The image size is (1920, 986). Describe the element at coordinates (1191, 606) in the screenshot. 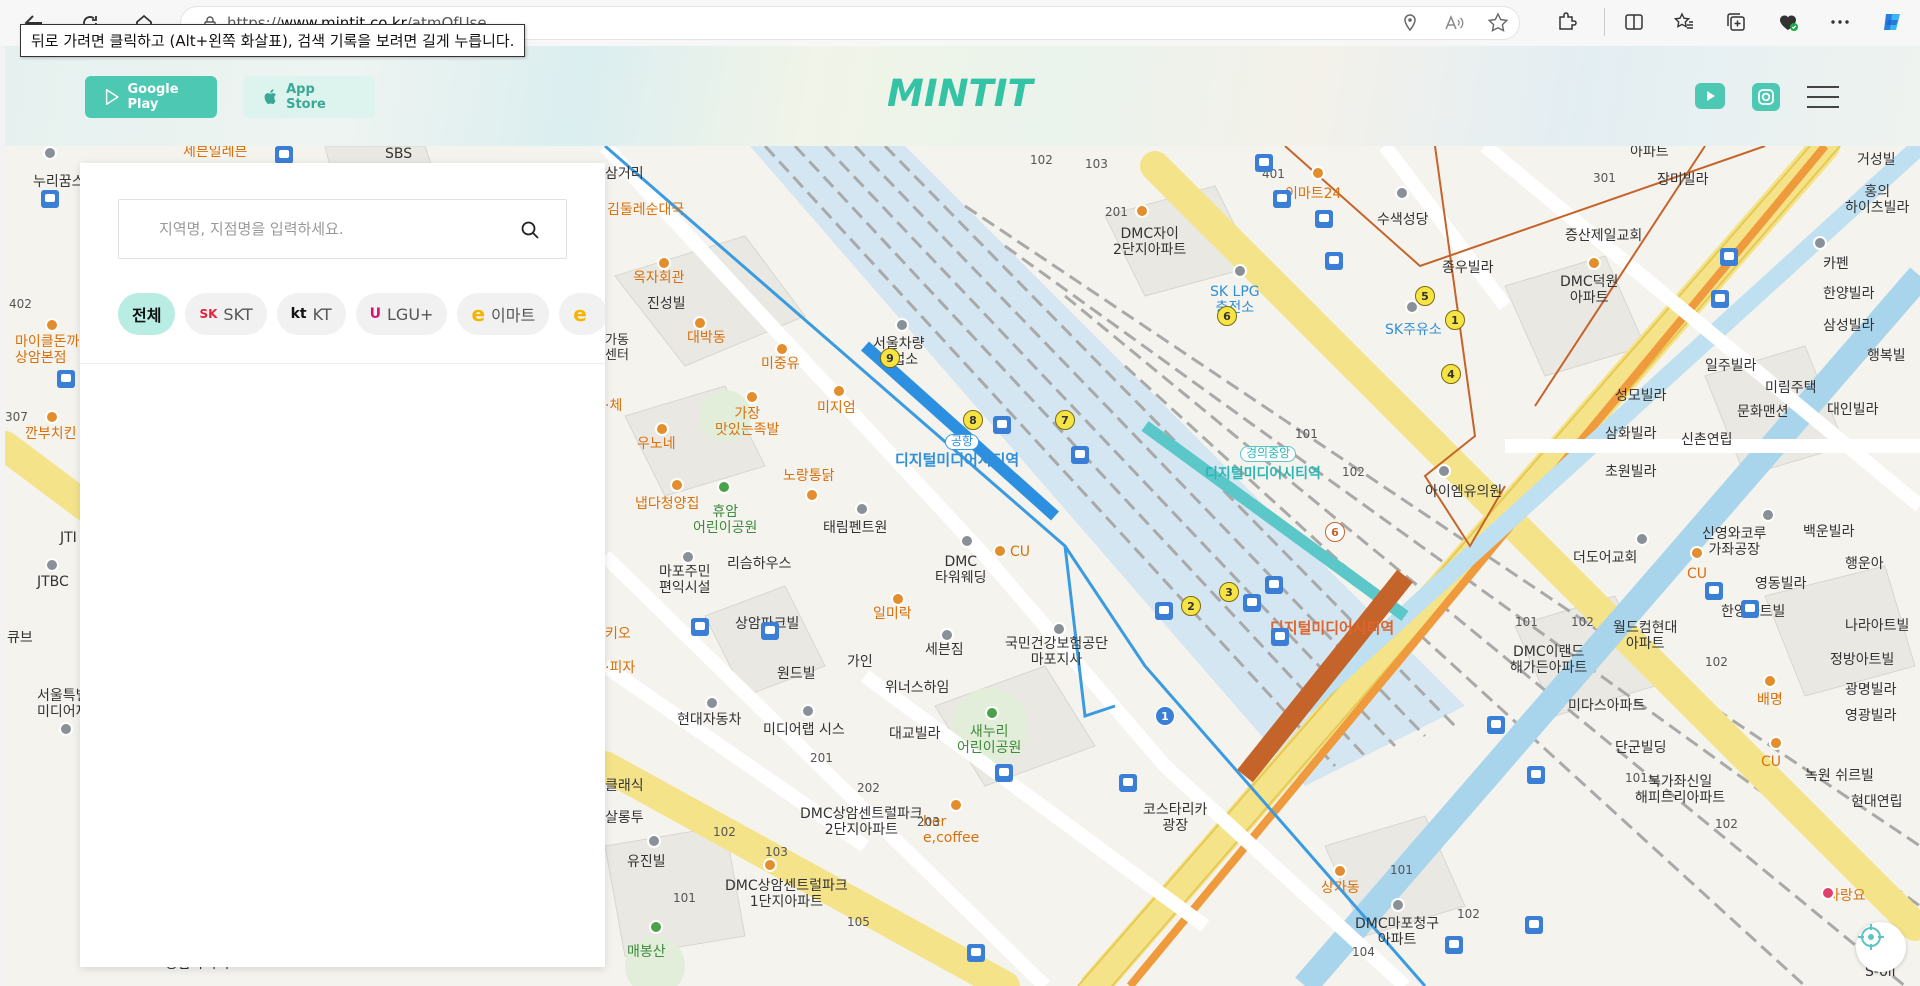

I see `subway-exit-marker: 2` at that location.